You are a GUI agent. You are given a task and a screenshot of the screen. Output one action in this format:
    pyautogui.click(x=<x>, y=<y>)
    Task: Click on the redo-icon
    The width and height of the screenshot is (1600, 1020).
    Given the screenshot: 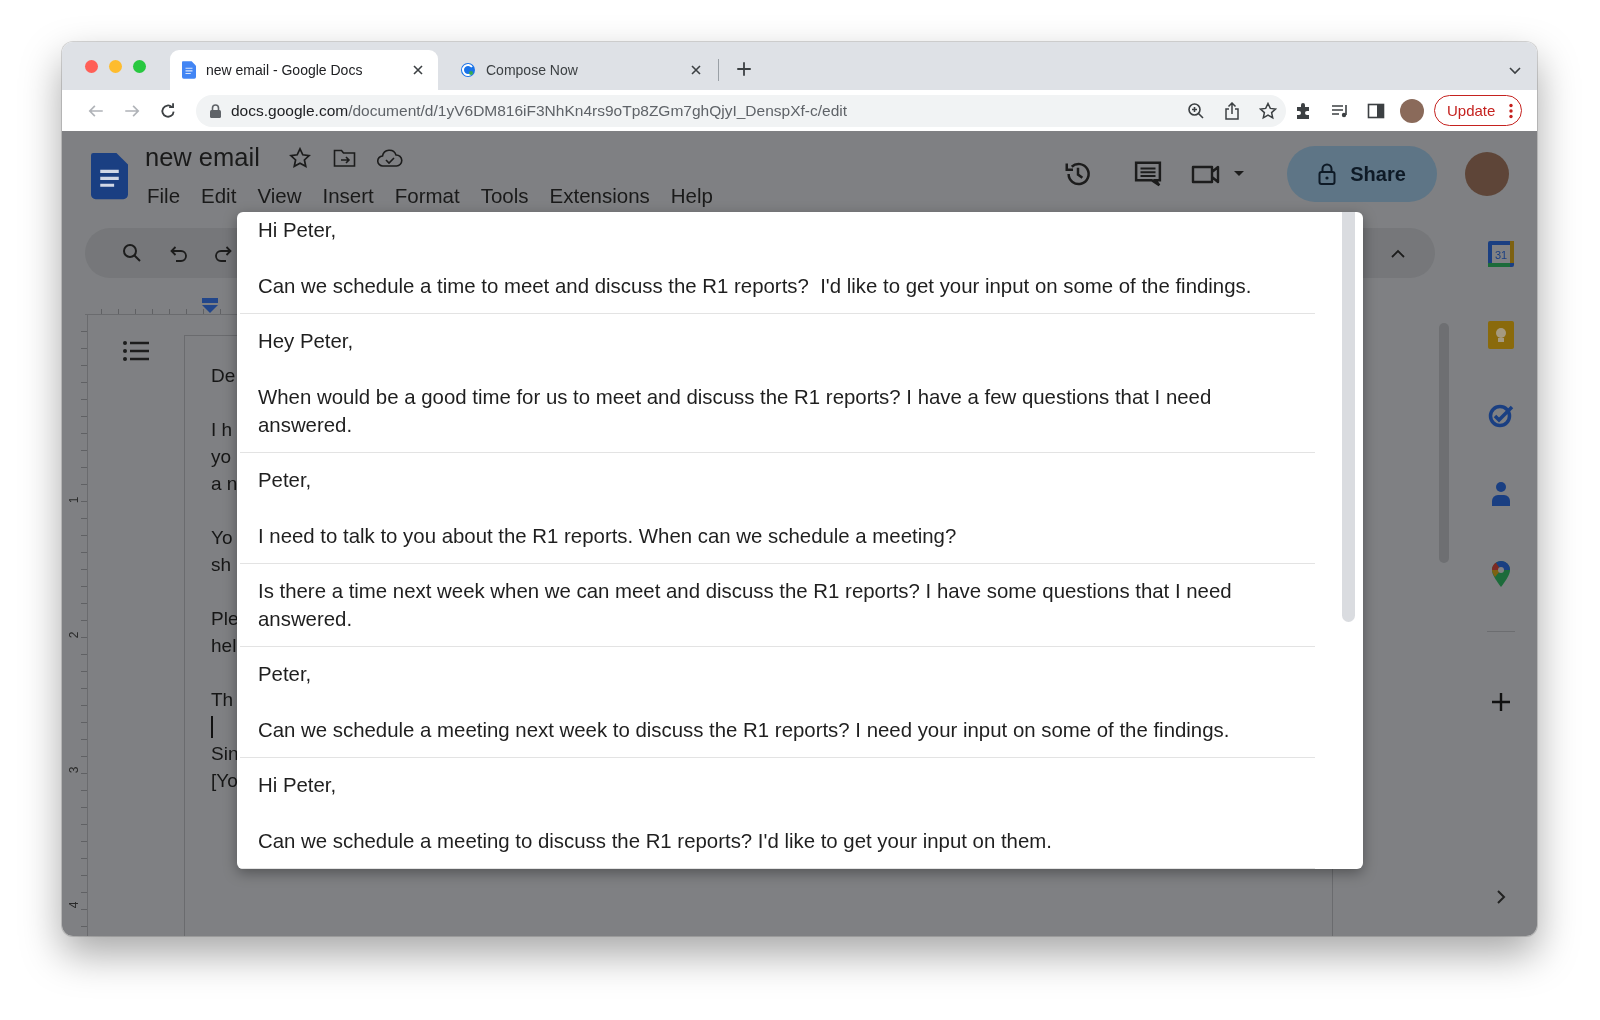 What is the action you would take?
    pyautogui.click(x=224, y=253)
    